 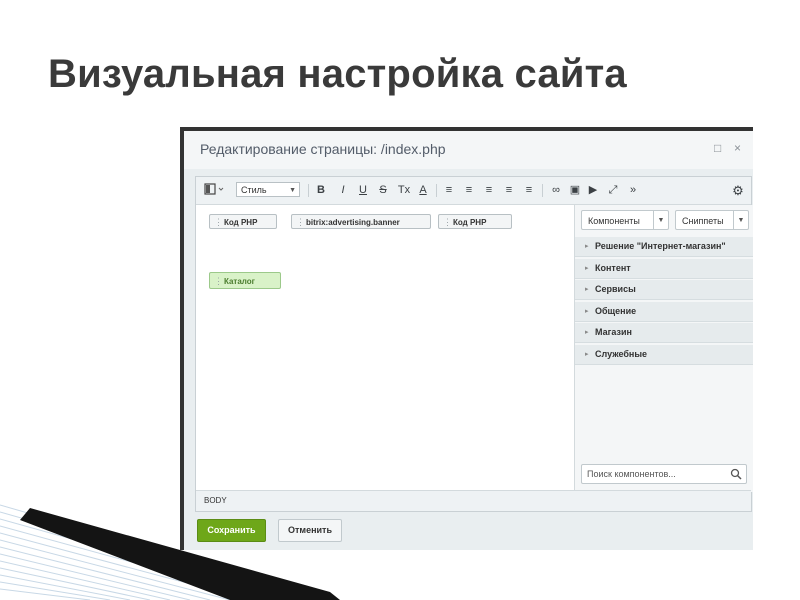 I want to click on ordered-list-button: ≡, so click(x=449, y=190).